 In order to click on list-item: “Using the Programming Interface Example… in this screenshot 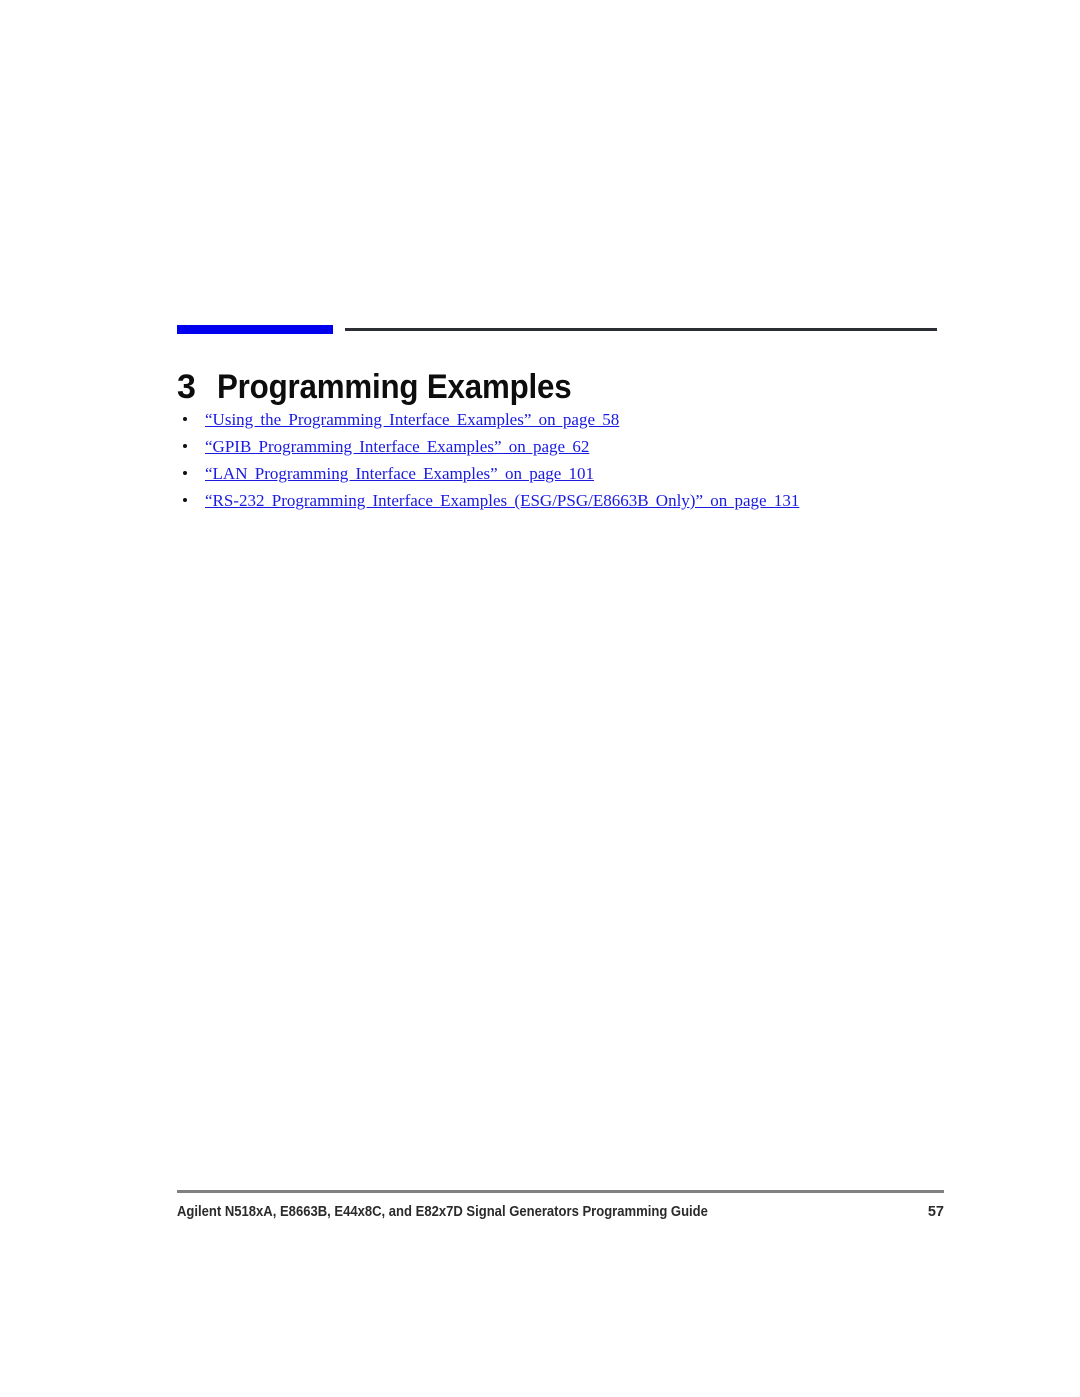, I will do `click(577, 419)`.